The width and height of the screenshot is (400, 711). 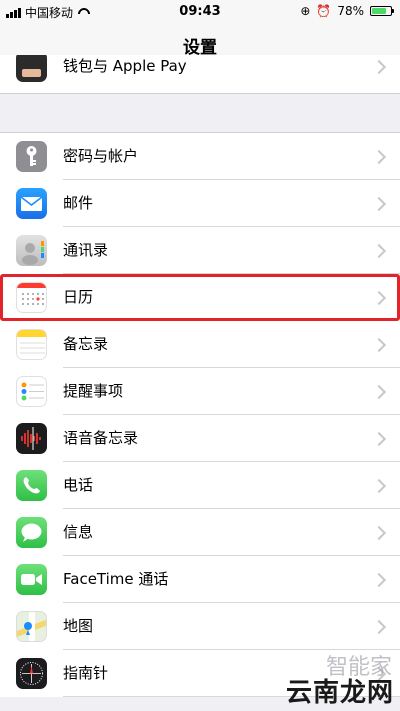 I want to click on watermark: 云南龙网, so click(x=339, y=693).